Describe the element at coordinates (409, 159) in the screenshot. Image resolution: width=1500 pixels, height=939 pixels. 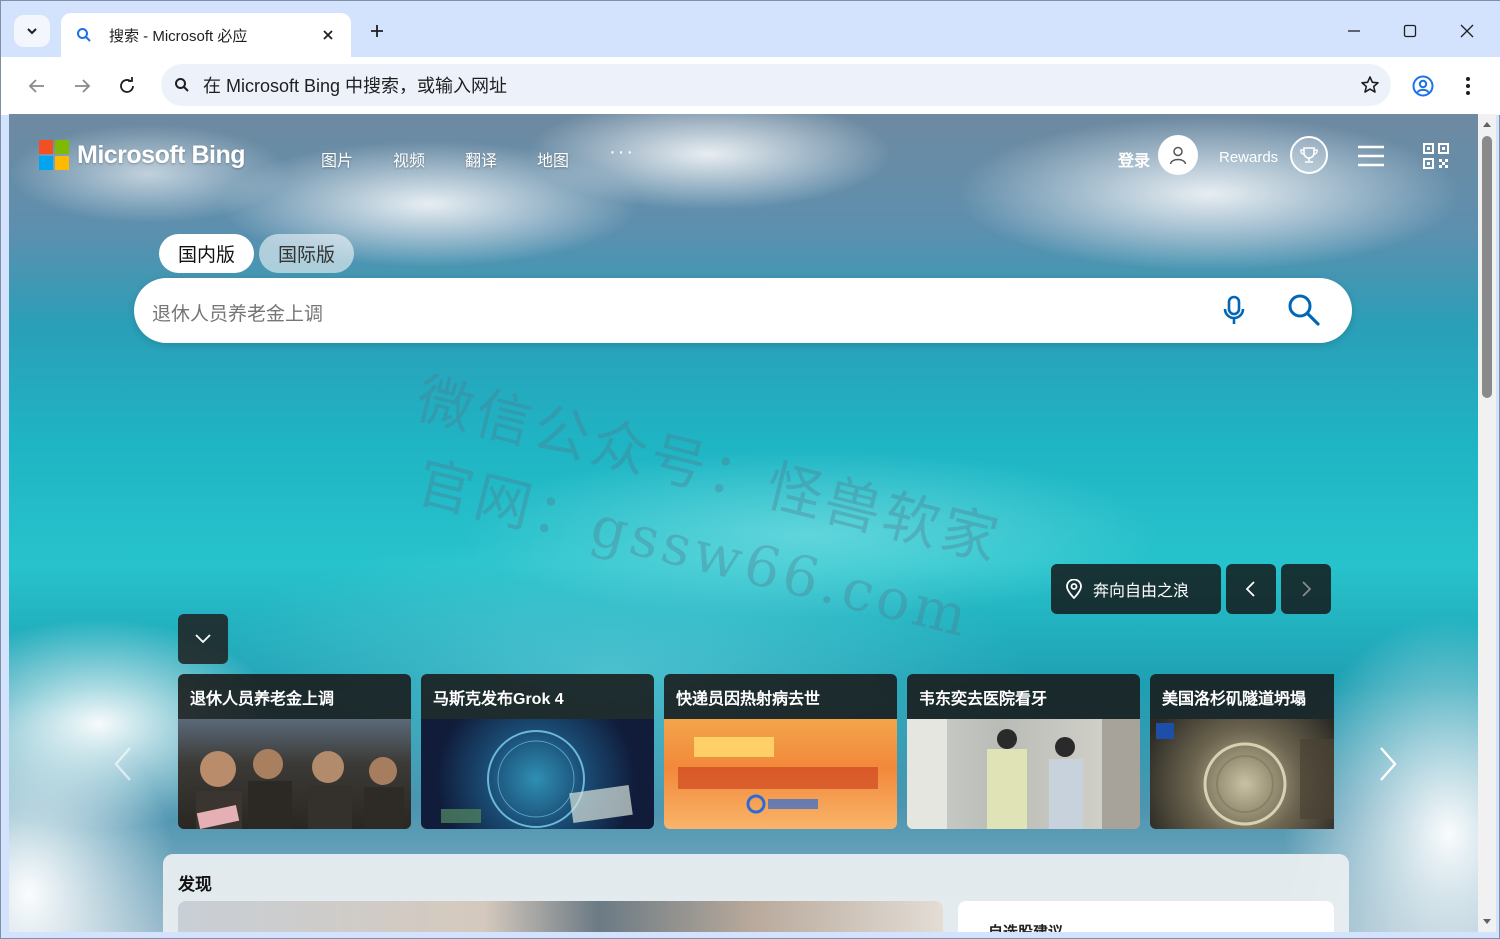
I see `nav-videos: 视频` at that location.